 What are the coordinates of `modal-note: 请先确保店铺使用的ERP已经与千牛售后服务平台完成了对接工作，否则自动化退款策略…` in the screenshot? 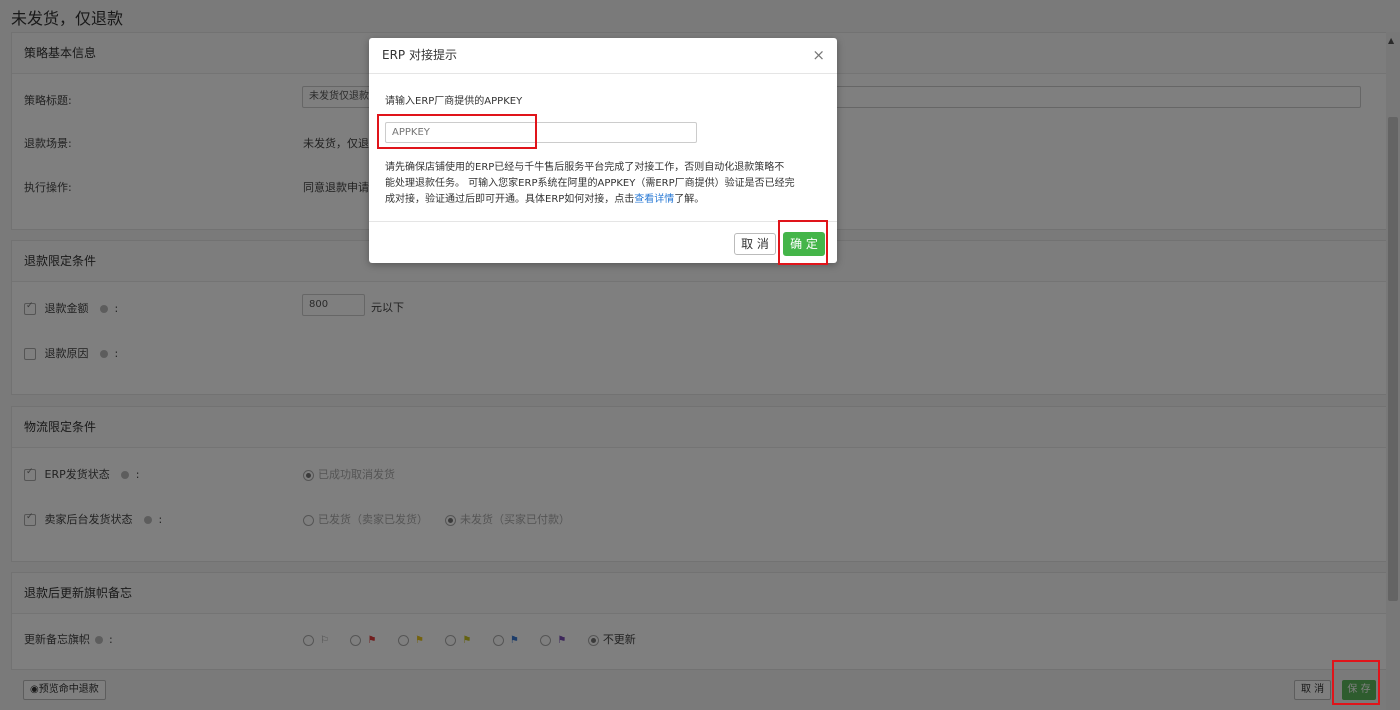 It's located at (605, 184).